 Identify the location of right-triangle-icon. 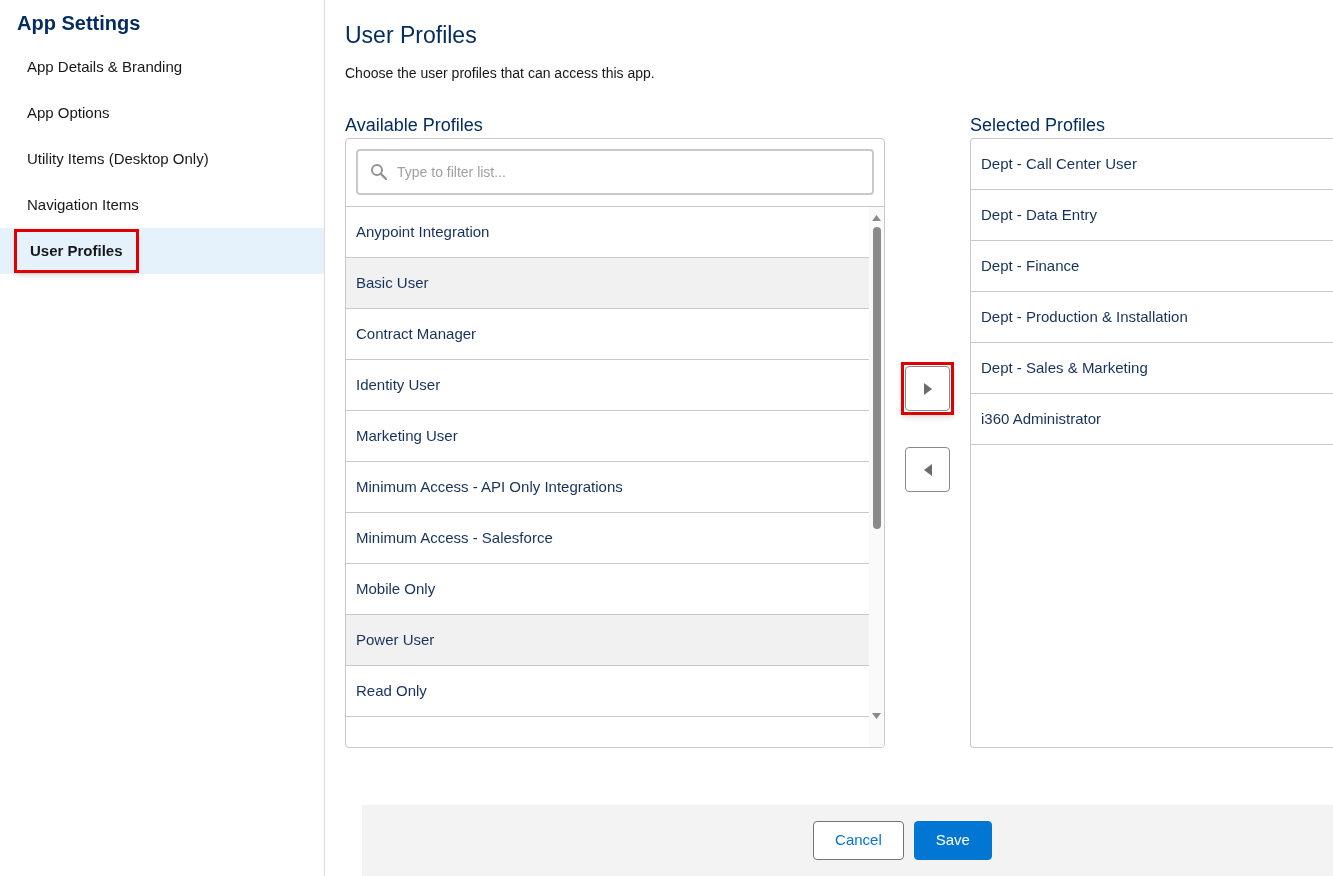
(927, 388).